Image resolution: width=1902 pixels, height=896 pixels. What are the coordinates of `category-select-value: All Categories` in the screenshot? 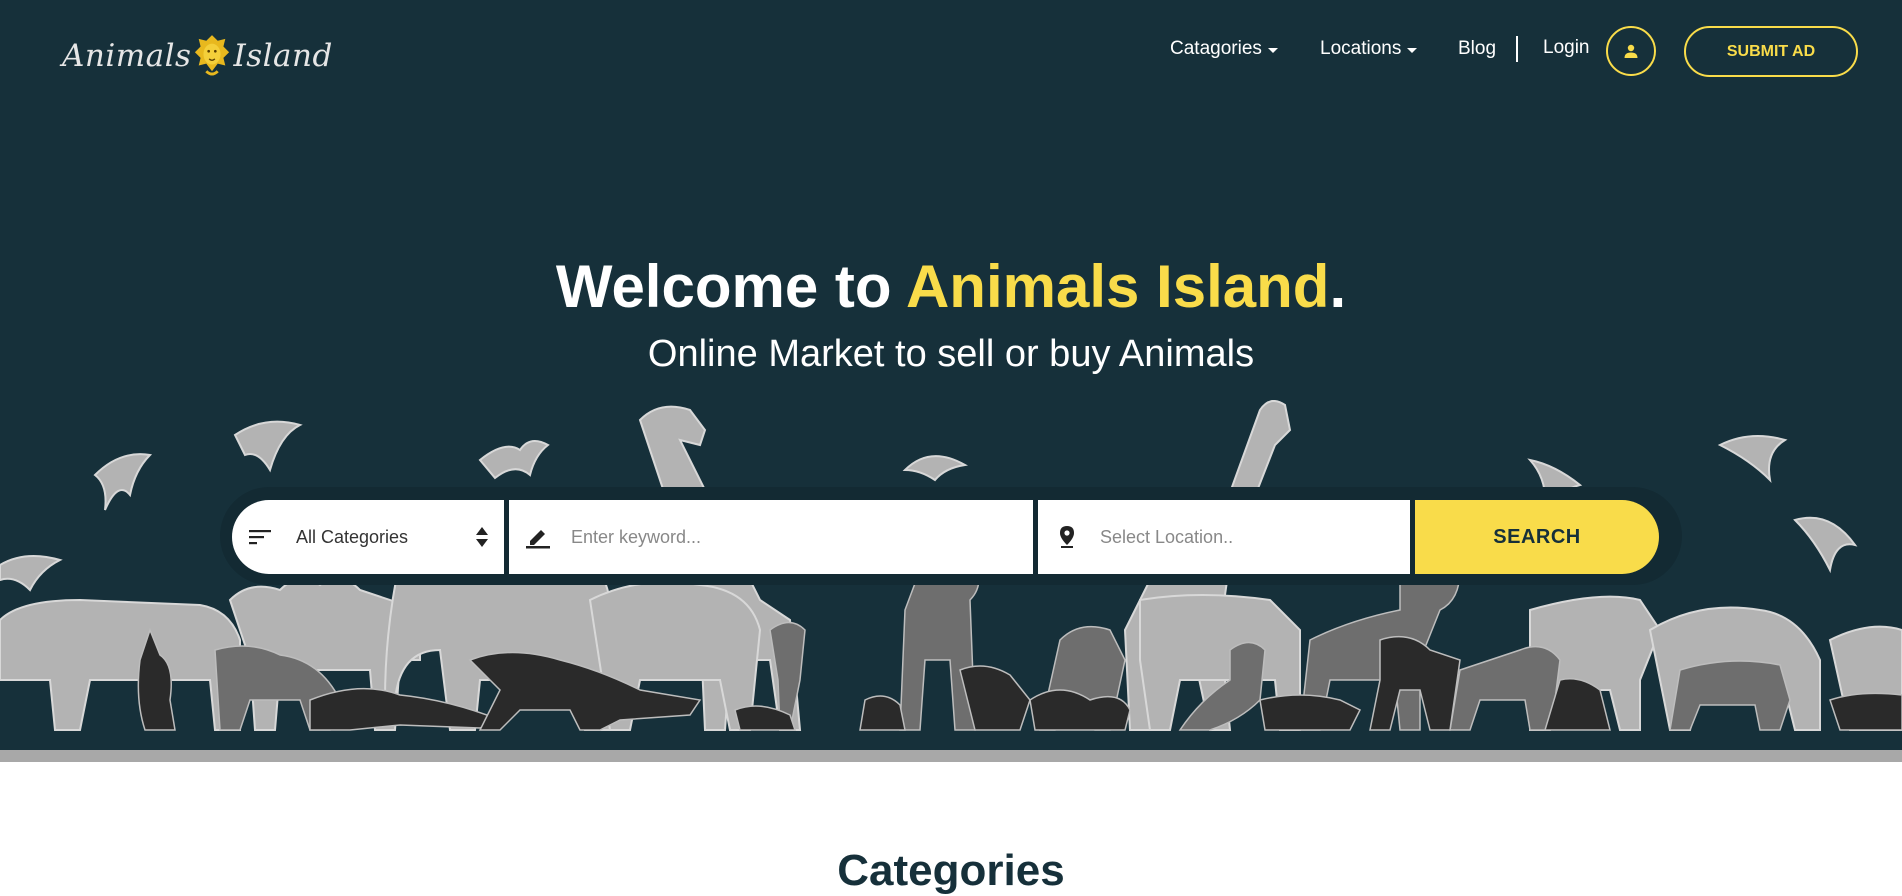 It's located at (352, 536).